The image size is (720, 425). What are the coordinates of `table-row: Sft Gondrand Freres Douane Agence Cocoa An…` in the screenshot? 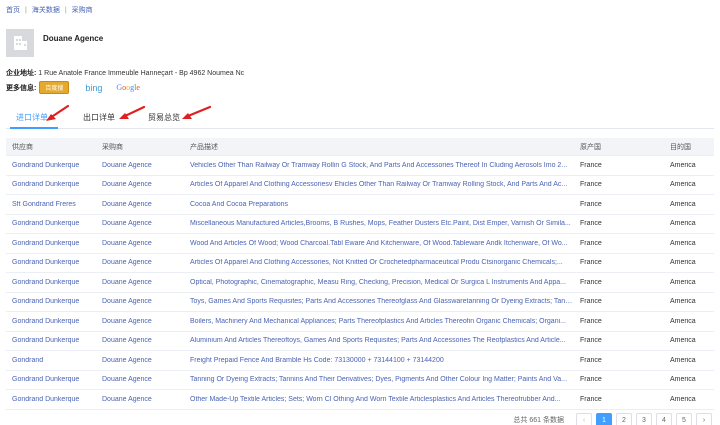 It's located at (360, 205).